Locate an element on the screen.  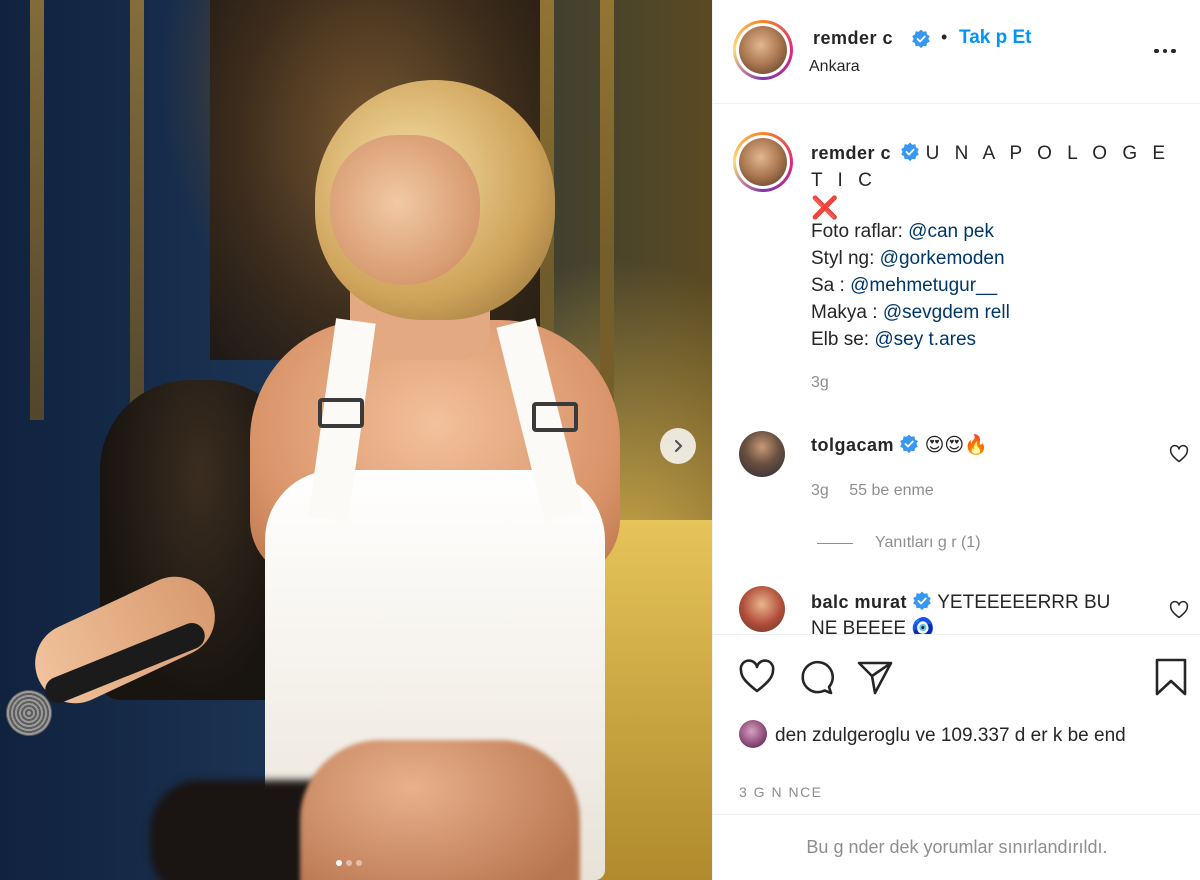
comment-meta: 3g 55 be enme is located at coordinates (872, 491).